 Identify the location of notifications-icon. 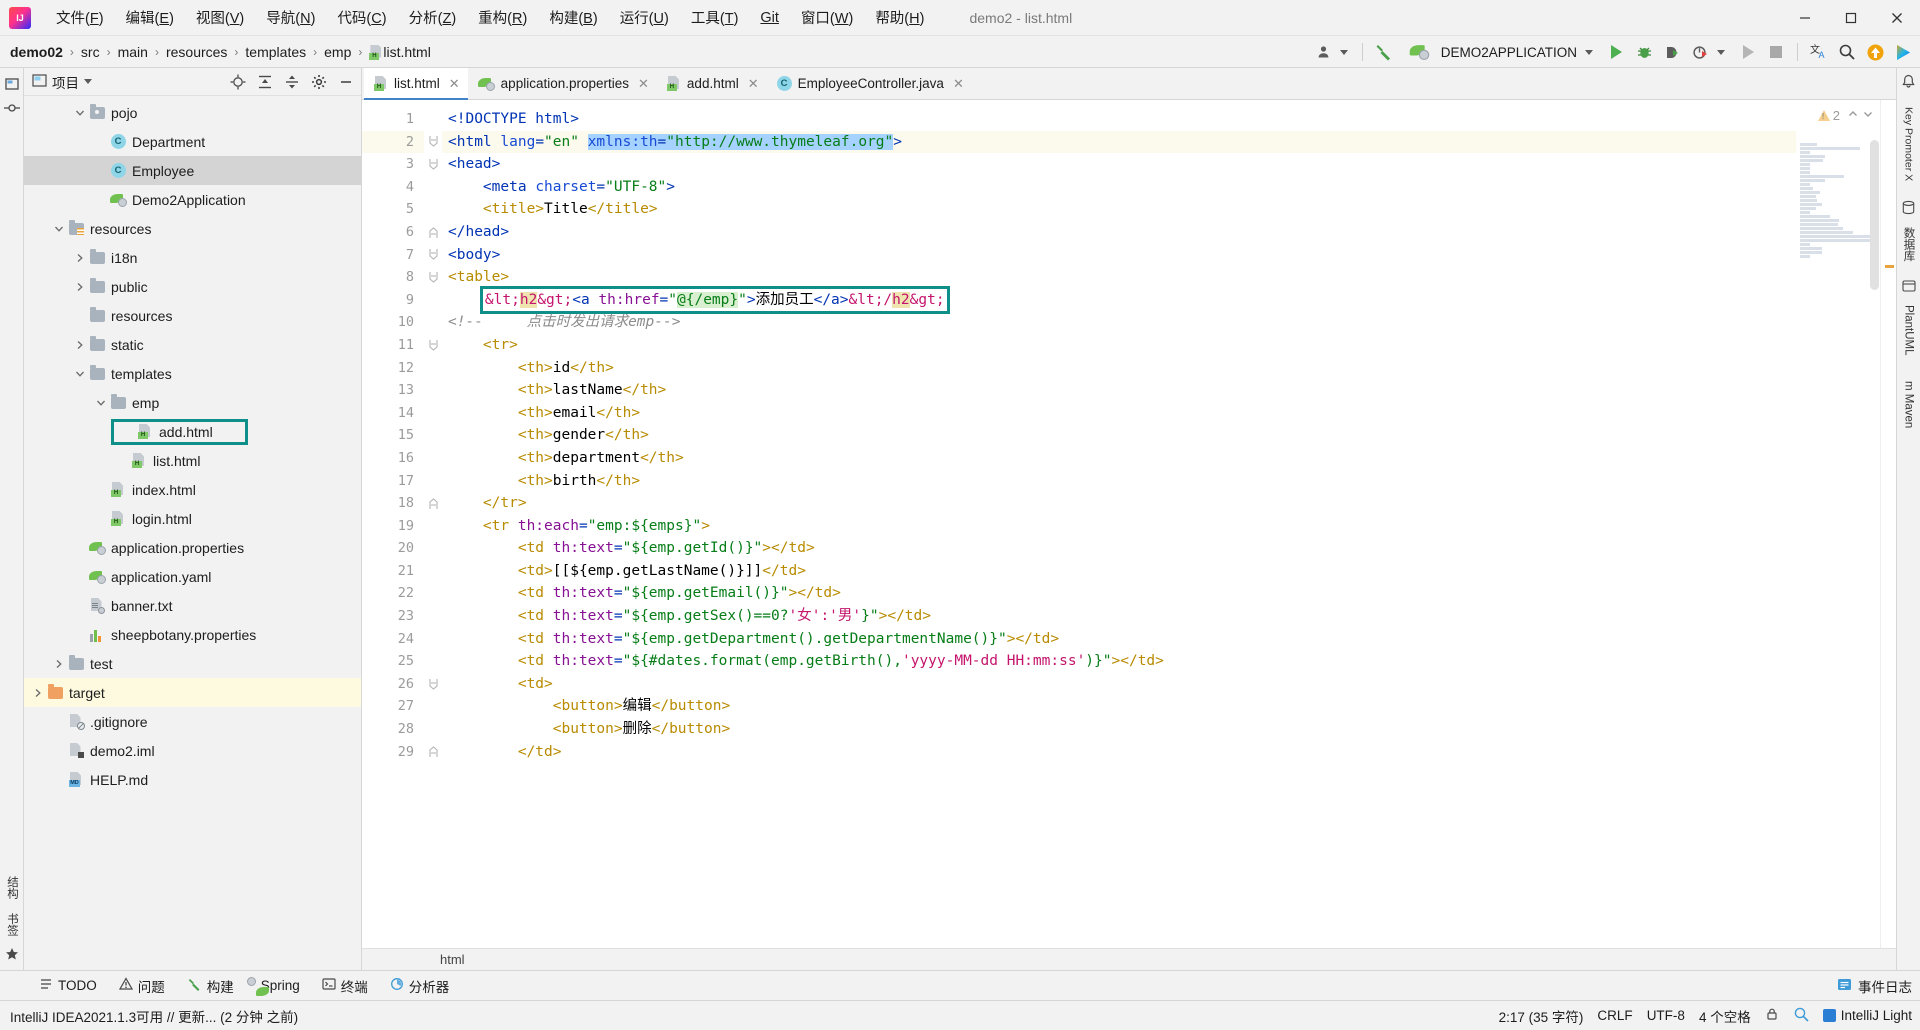
(1908, 83).